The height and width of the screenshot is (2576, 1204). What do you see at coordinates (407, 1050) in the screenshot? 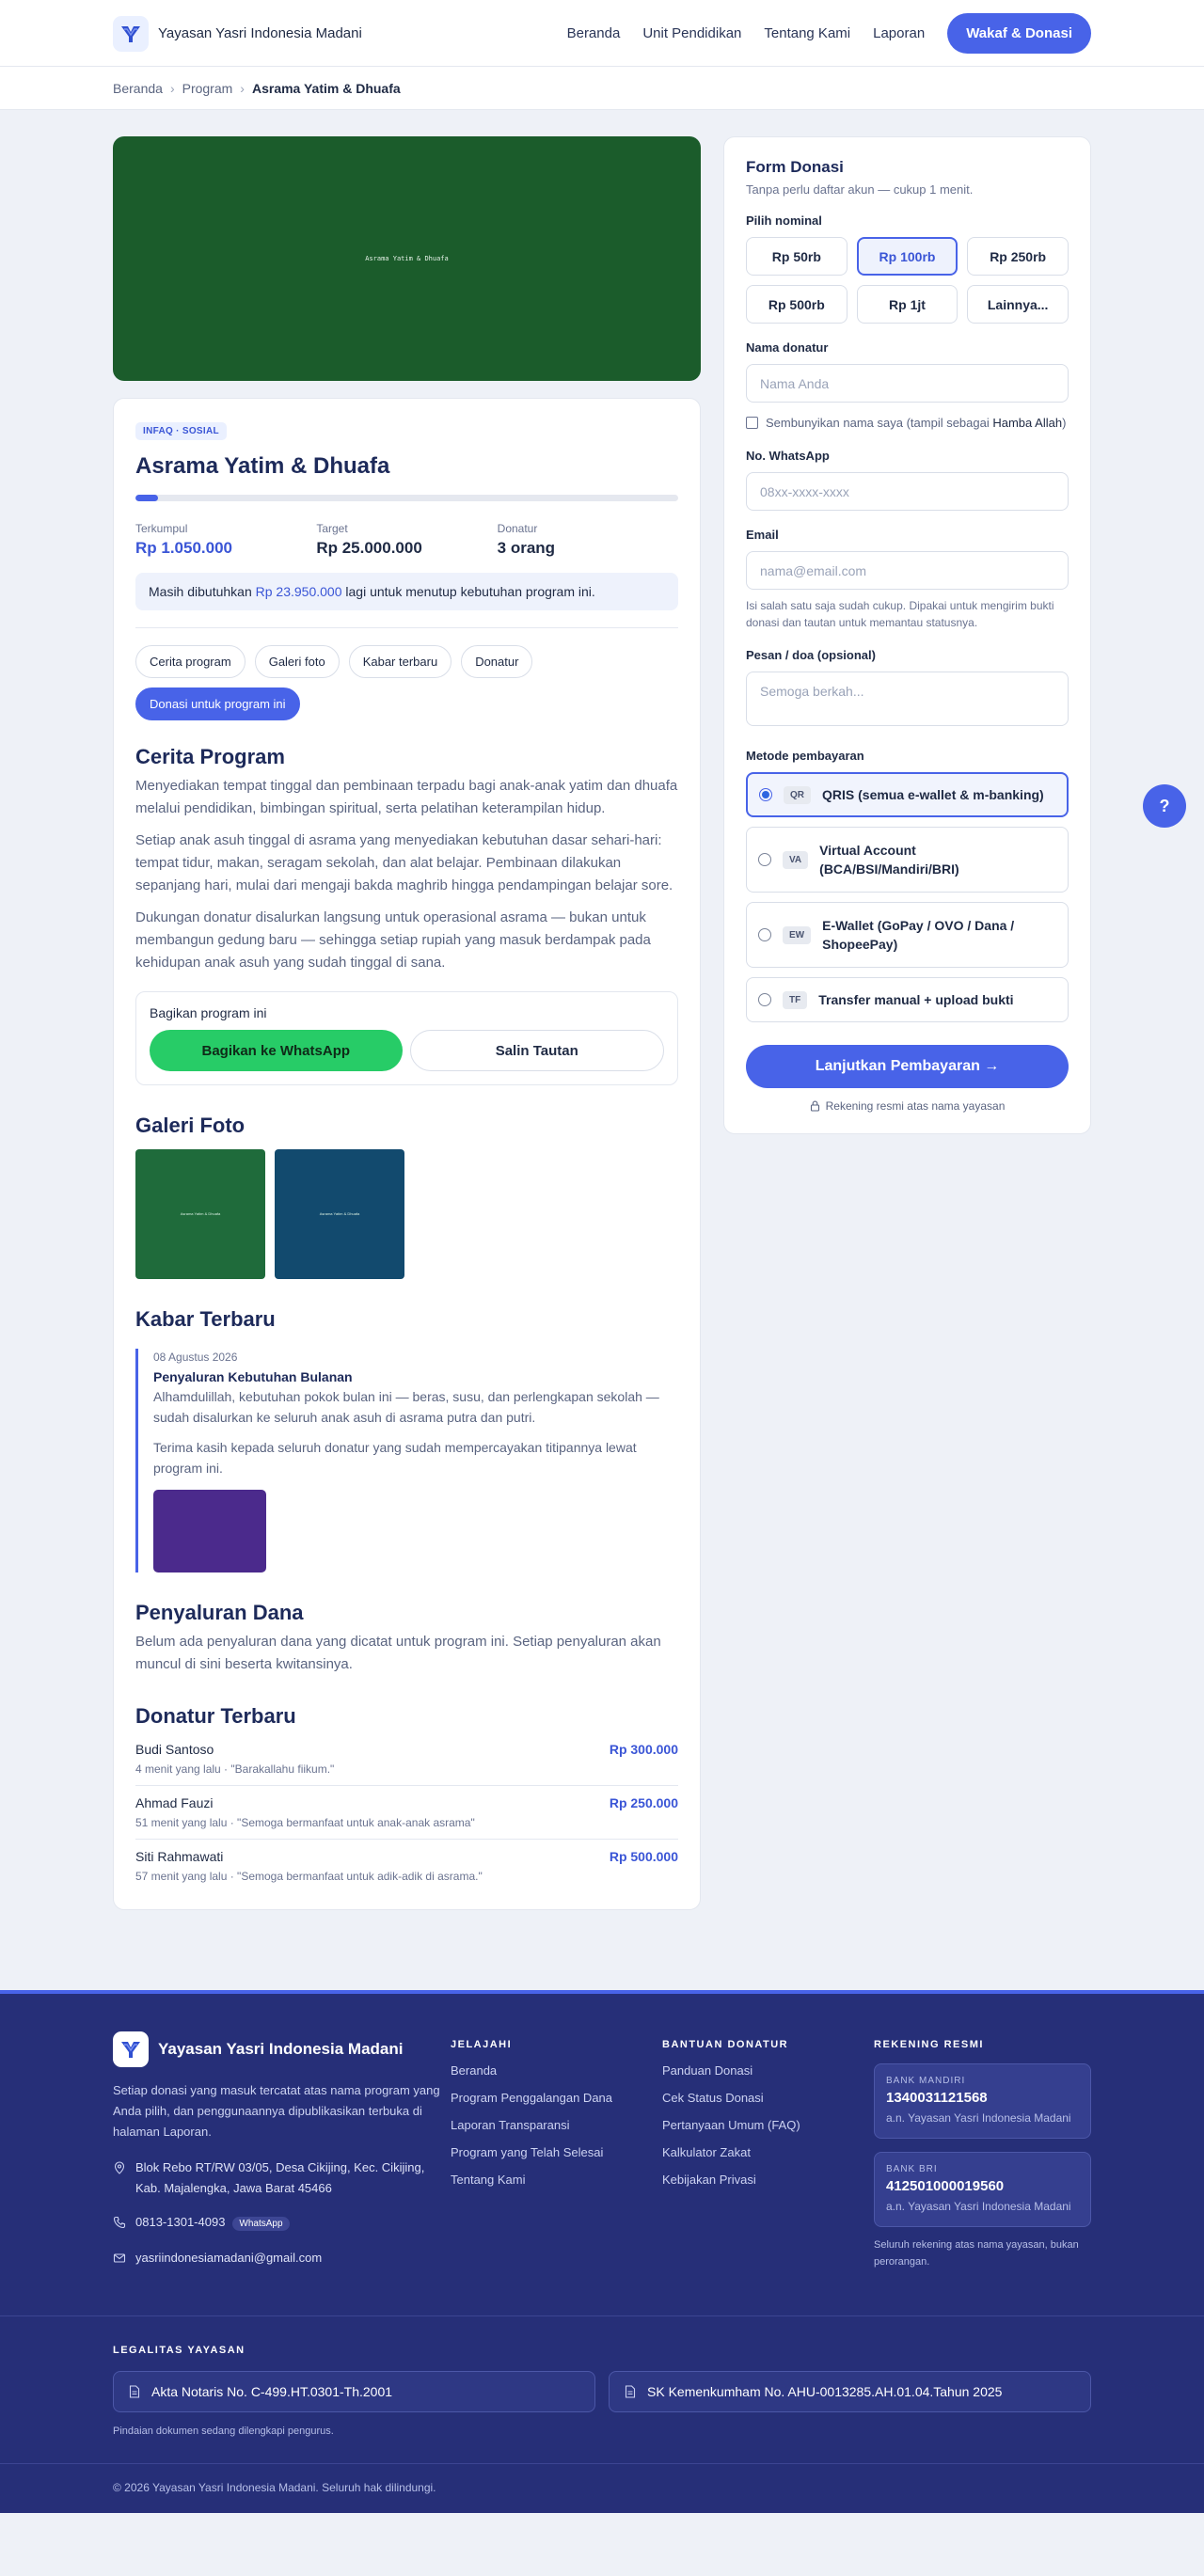
I see `share-actions: Bagikan ke WhatsApp Salin Tautan` at bounding box center [407, 1050].